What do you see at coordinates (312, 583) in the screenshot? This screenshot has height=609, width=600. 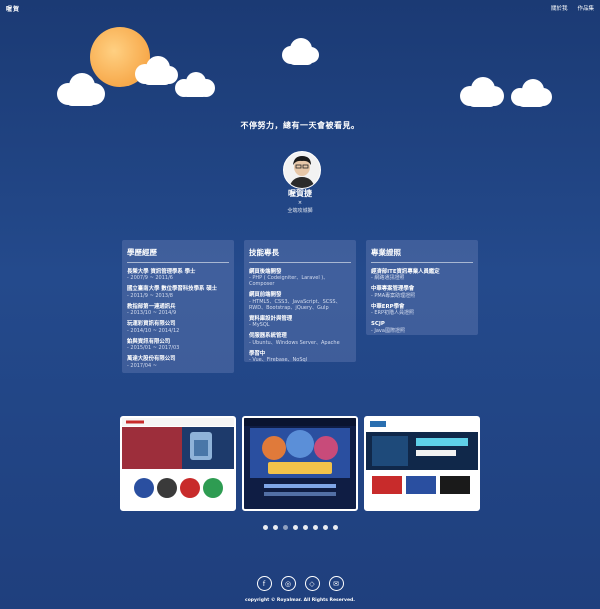 I see `codepen-icon: ◇` at bounding box center [312, 583].